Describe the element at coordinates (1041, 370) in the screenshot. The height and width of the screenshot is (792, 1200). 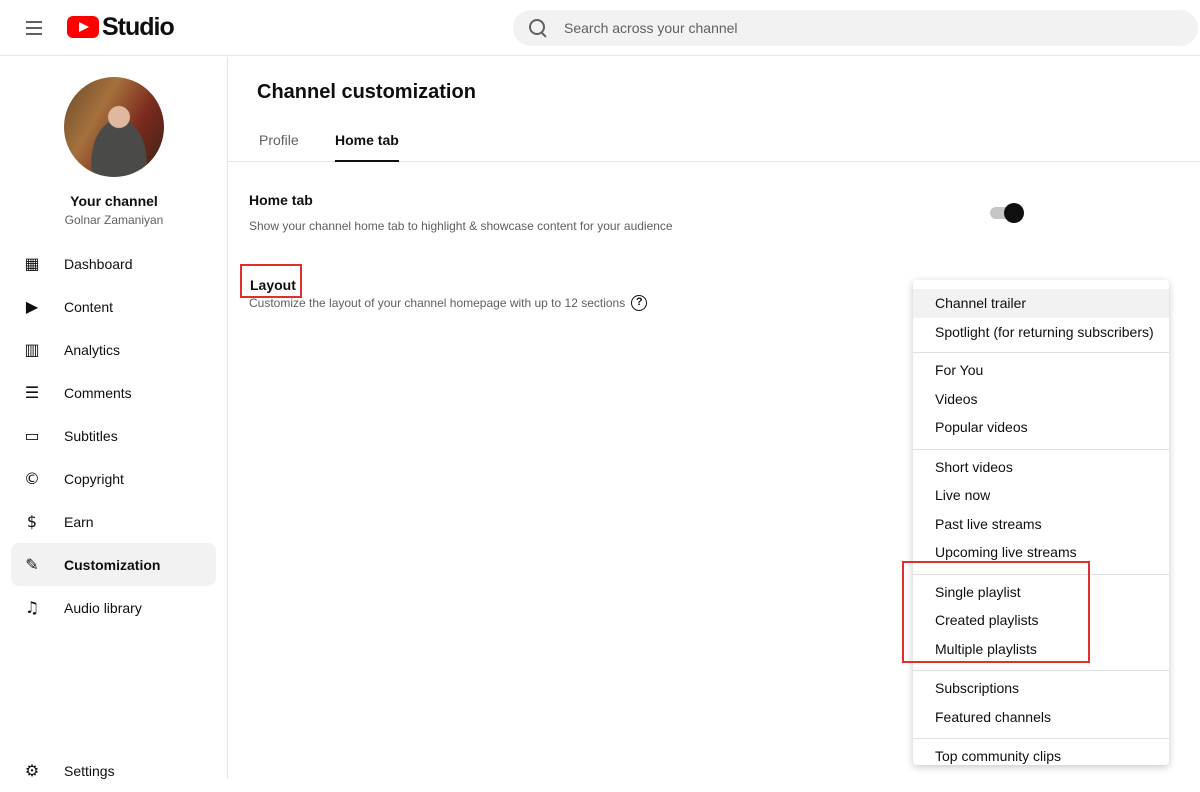
I see `menu-item-for-you: For You` at that location.